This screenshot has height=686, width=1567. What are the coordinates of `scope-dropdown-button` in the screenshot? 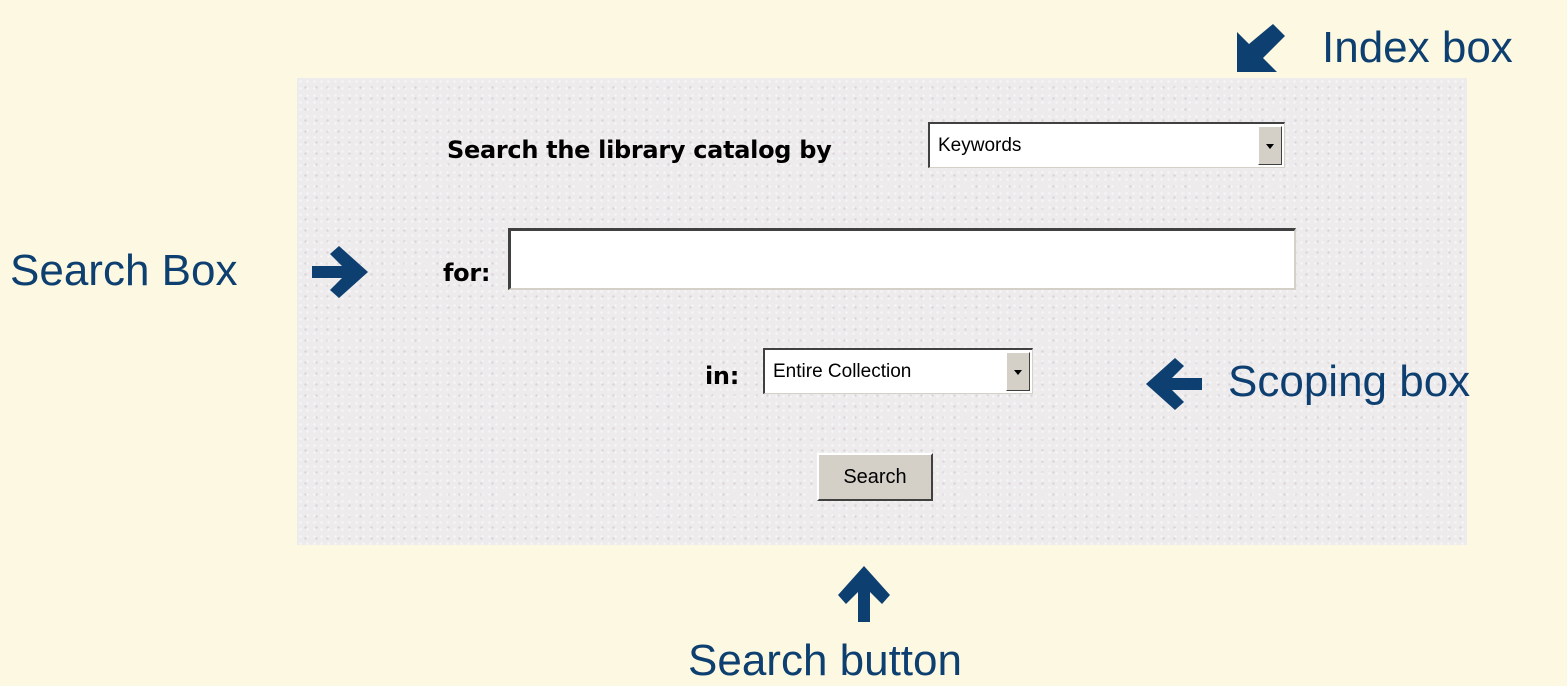 It's located at (1018, 371).